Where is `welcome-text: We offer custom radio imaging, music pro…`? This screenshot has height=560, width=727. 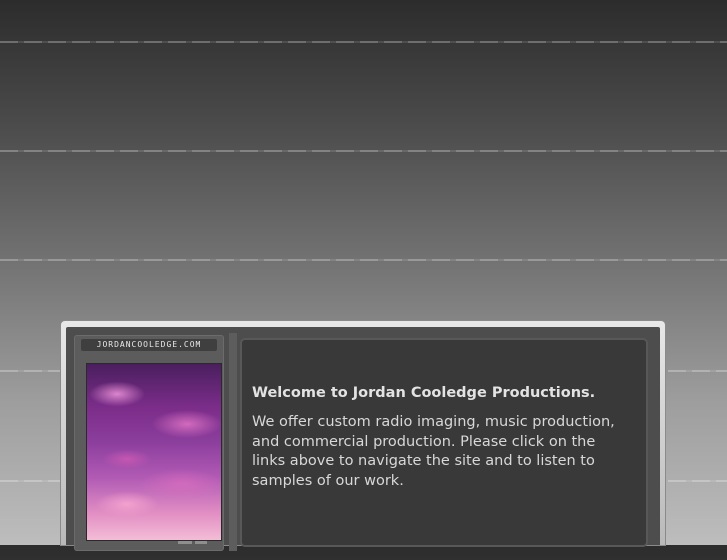
welcome-text: We offer custom radio imaging, music pro… is located at coordinates (433, 451).